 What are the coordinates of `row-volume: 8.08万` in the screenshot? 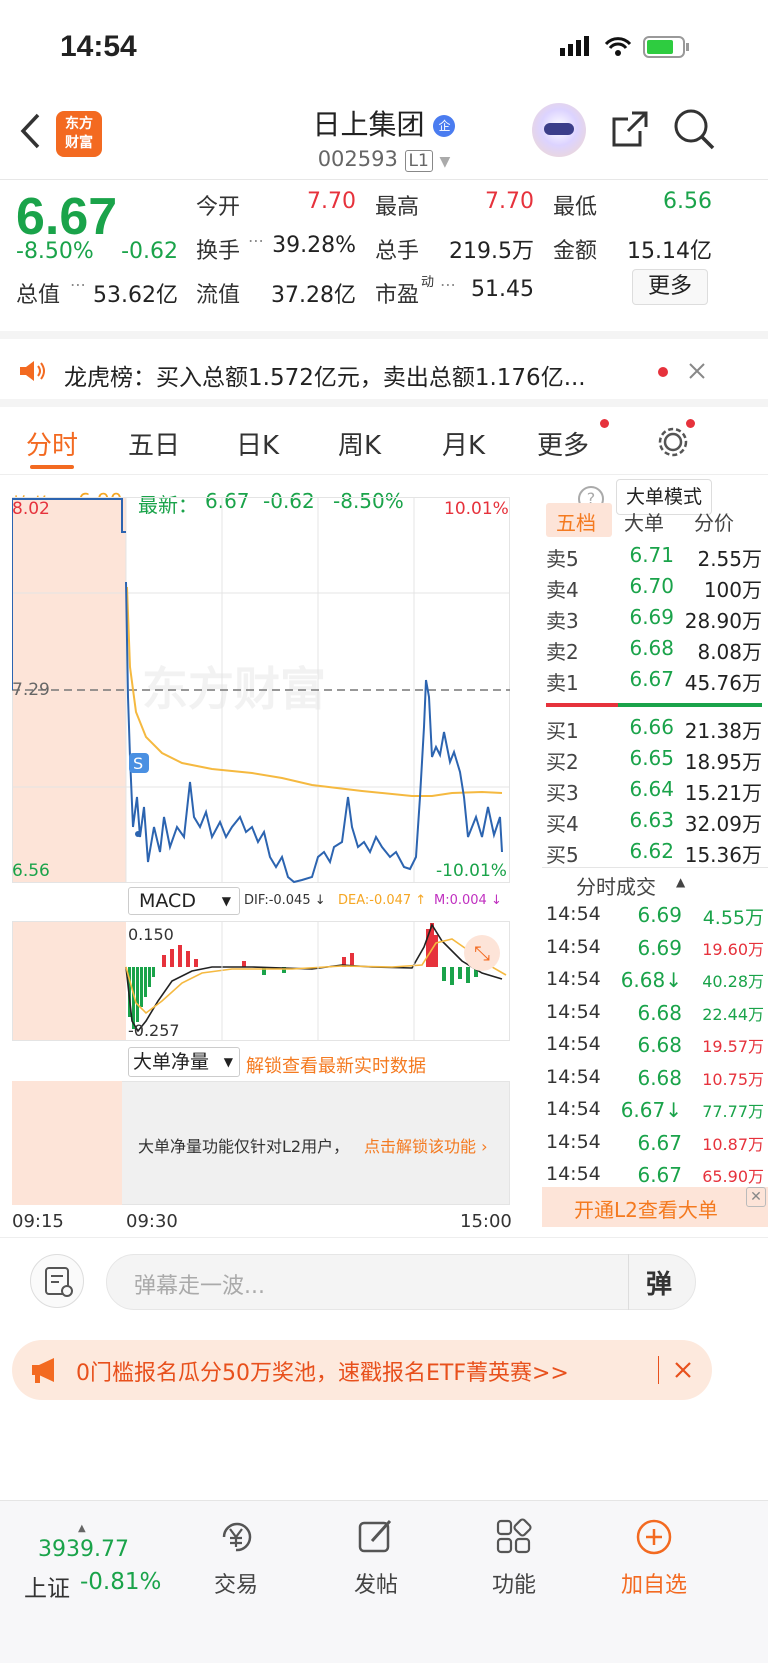 It's located at (729, 652).